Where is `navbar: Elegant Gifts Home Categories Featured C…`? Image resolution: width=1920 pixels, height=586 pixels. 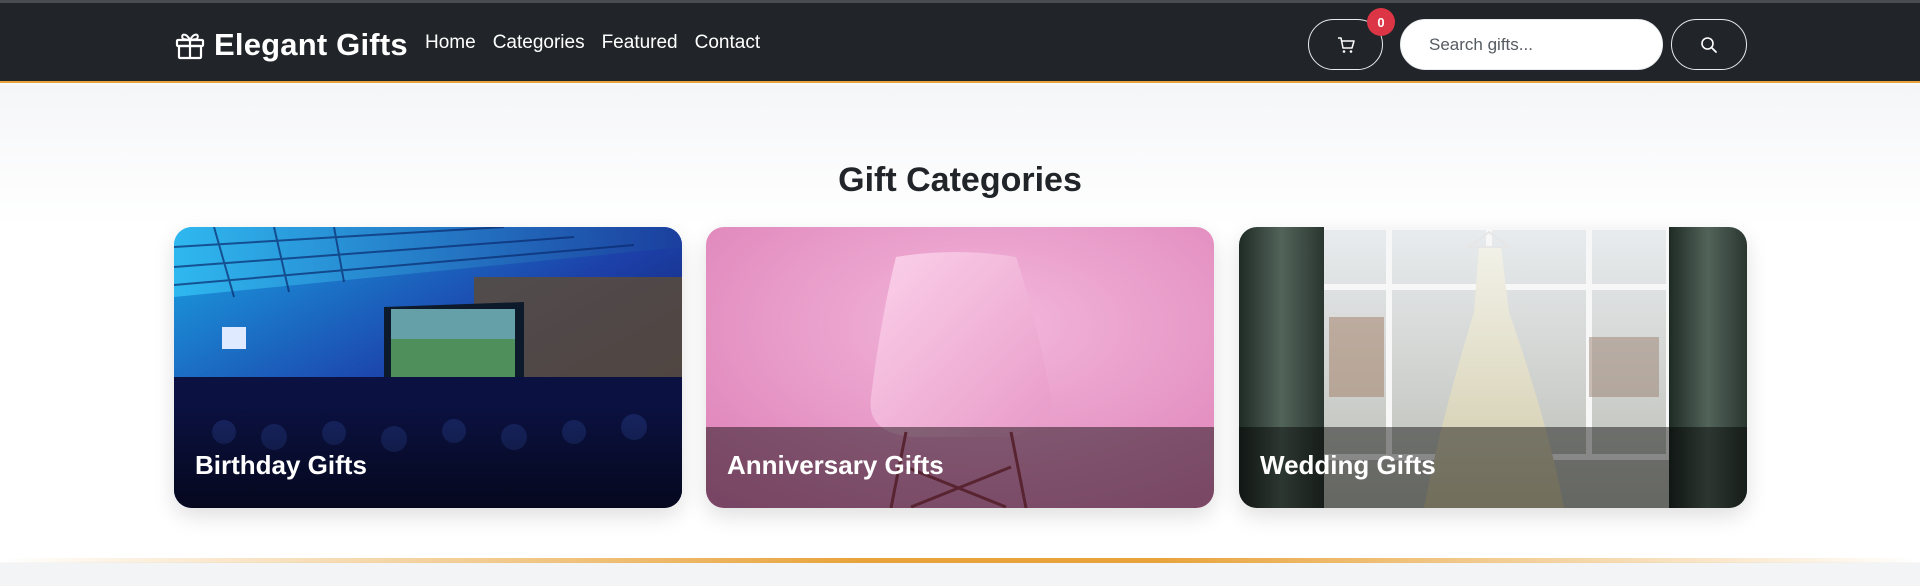 navbar: Elegant Gifts Home Categories Featured C… is located at coordinates (960, 41).